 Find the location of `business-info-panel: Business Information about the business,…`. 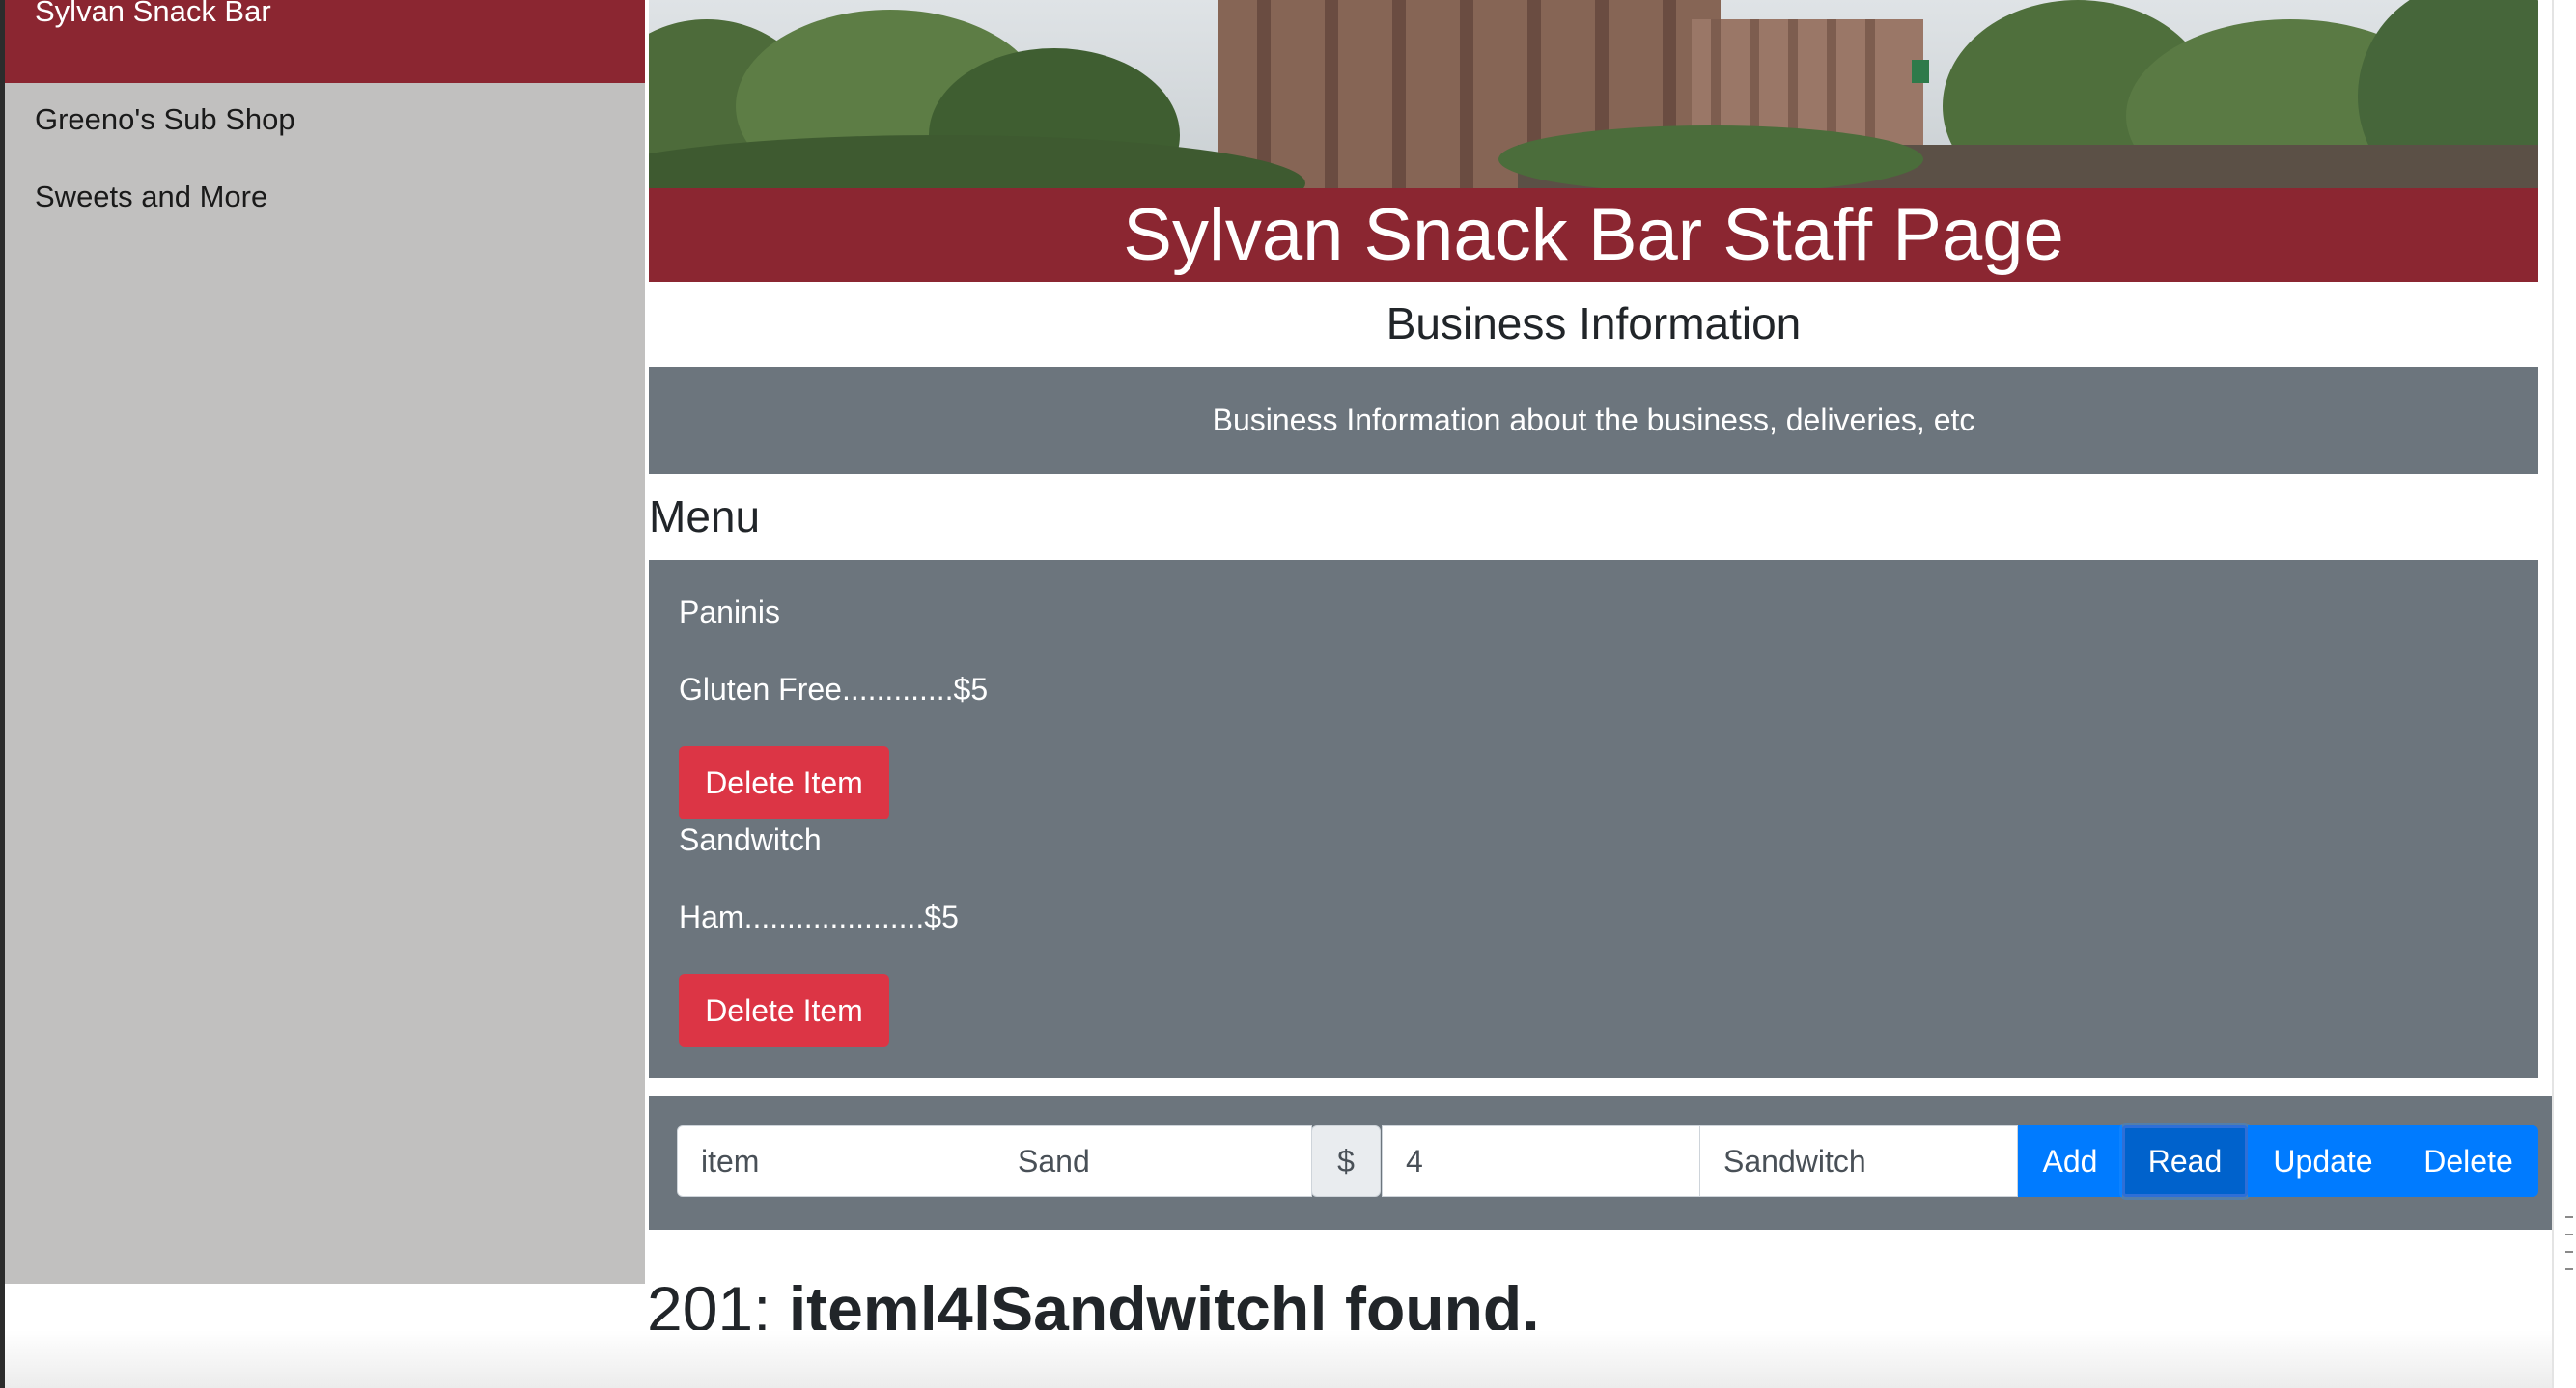

business-info-panel: Business Information about the business,… is located at coordinates (1594, 420).